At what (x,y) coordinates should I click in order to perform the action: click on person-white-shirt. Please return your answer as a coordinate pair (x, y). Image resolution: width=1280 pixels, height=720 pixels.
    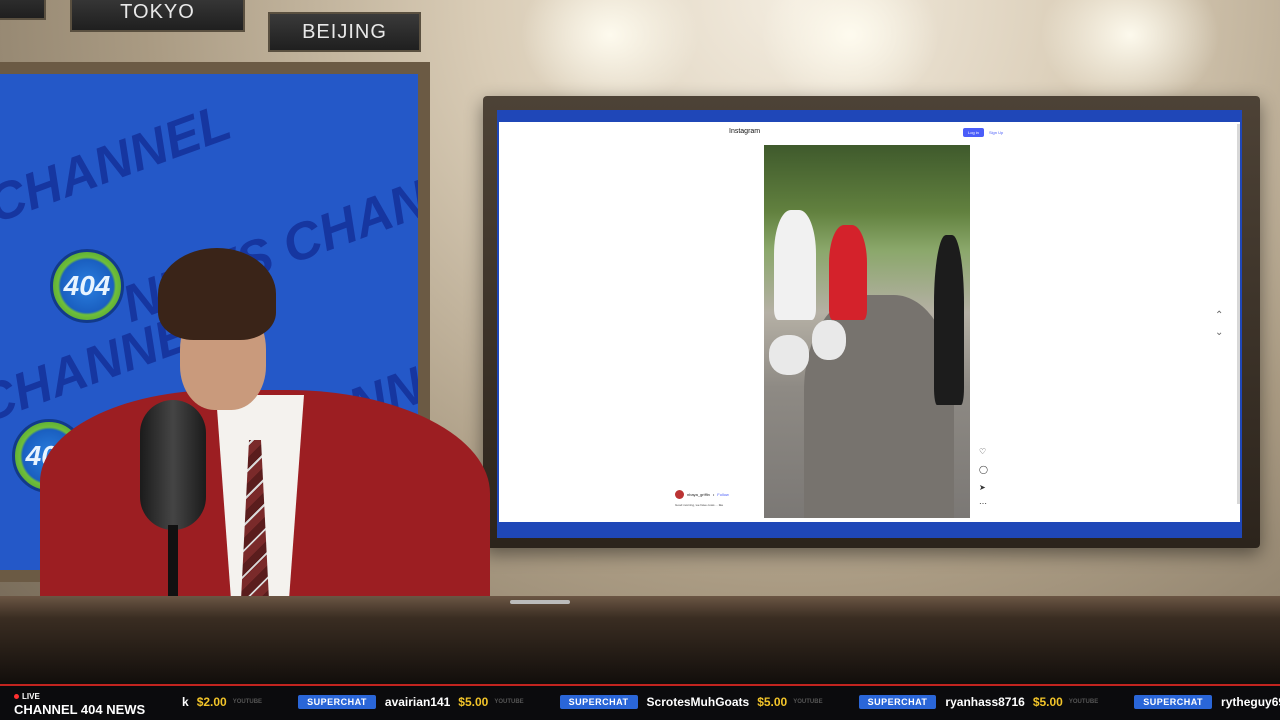
    Looking at the image, I should click on (795, 265).